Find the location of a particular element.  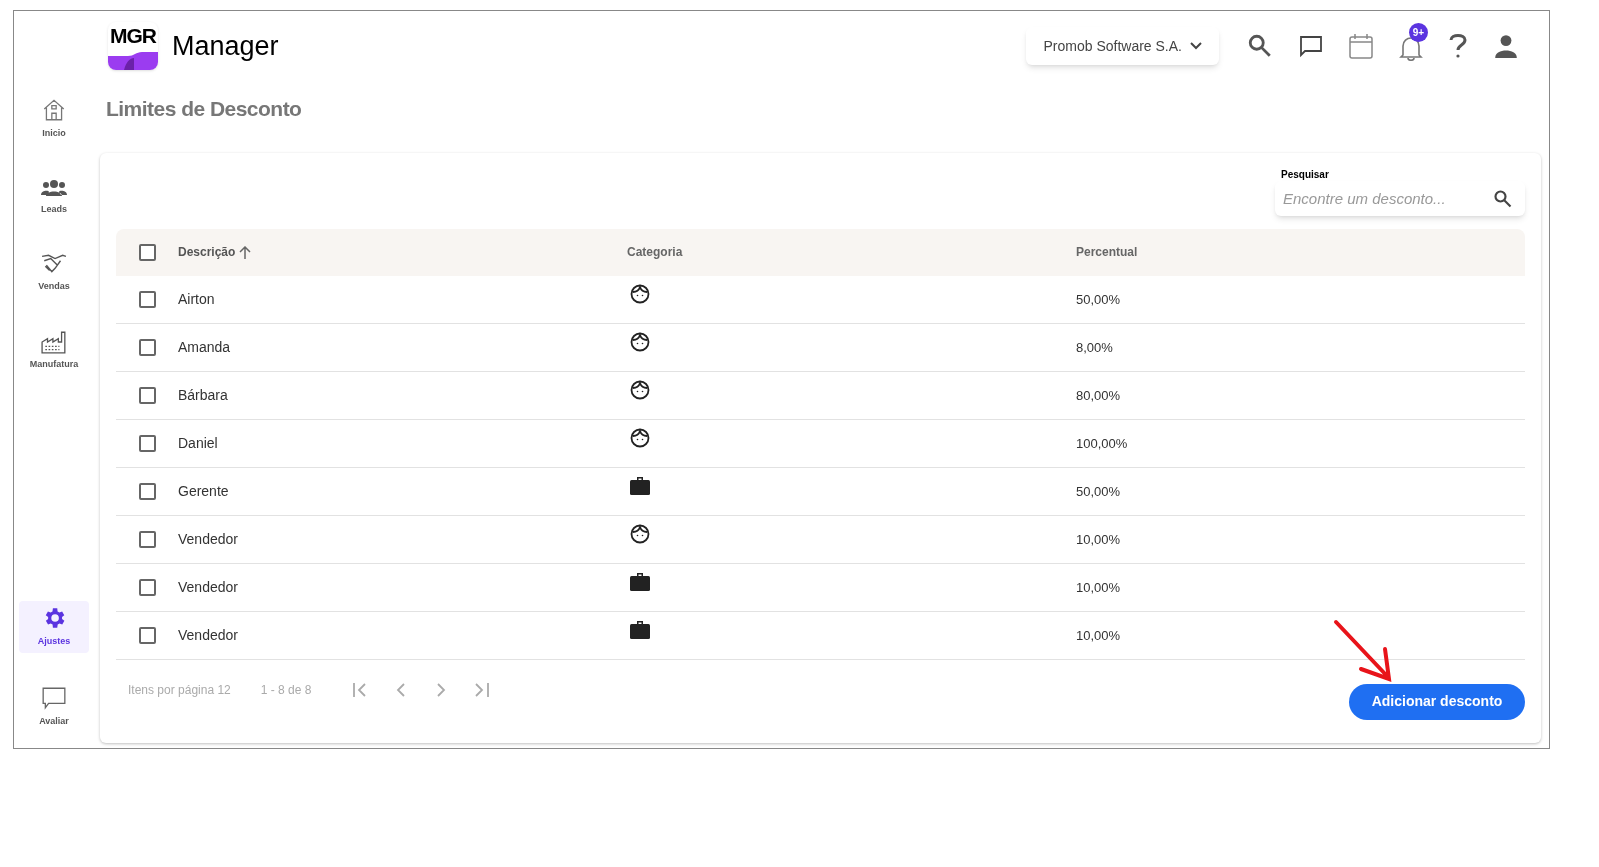

table-cell: Amanda is located at coordinates (204, 347).